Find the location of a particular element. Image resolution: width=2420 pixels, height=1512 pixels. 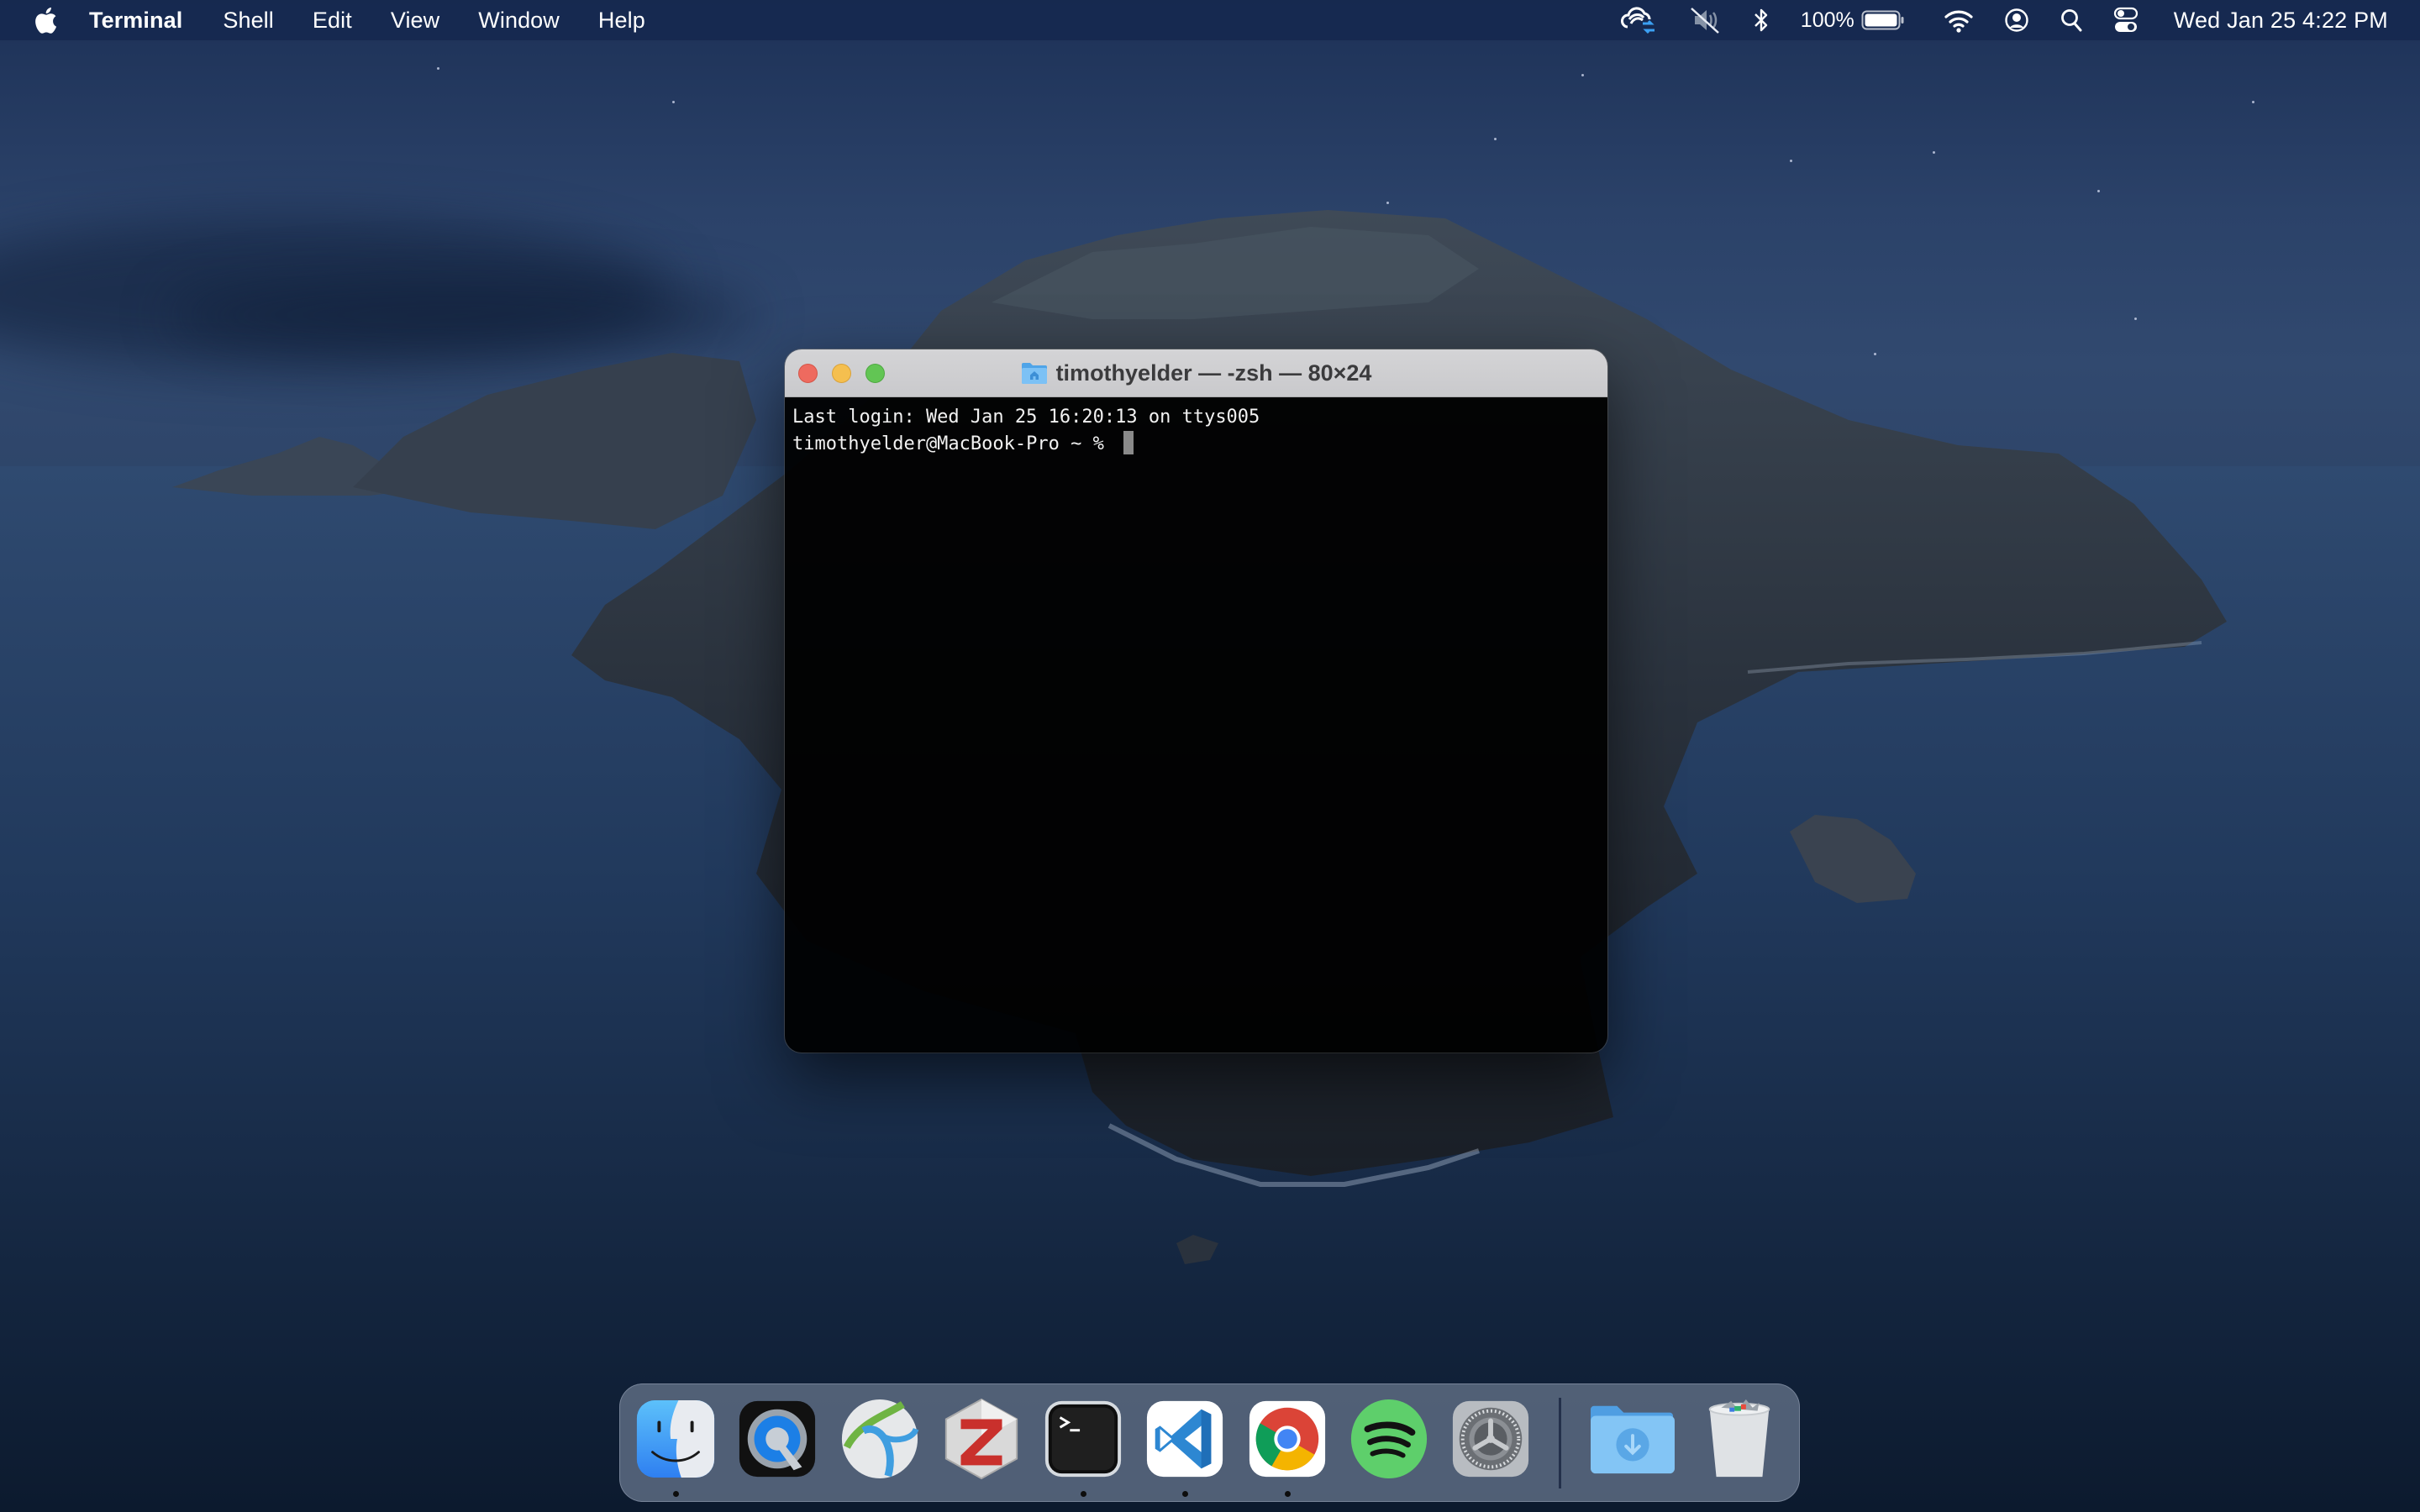

minimize-button is located at coordinates (841, 373).